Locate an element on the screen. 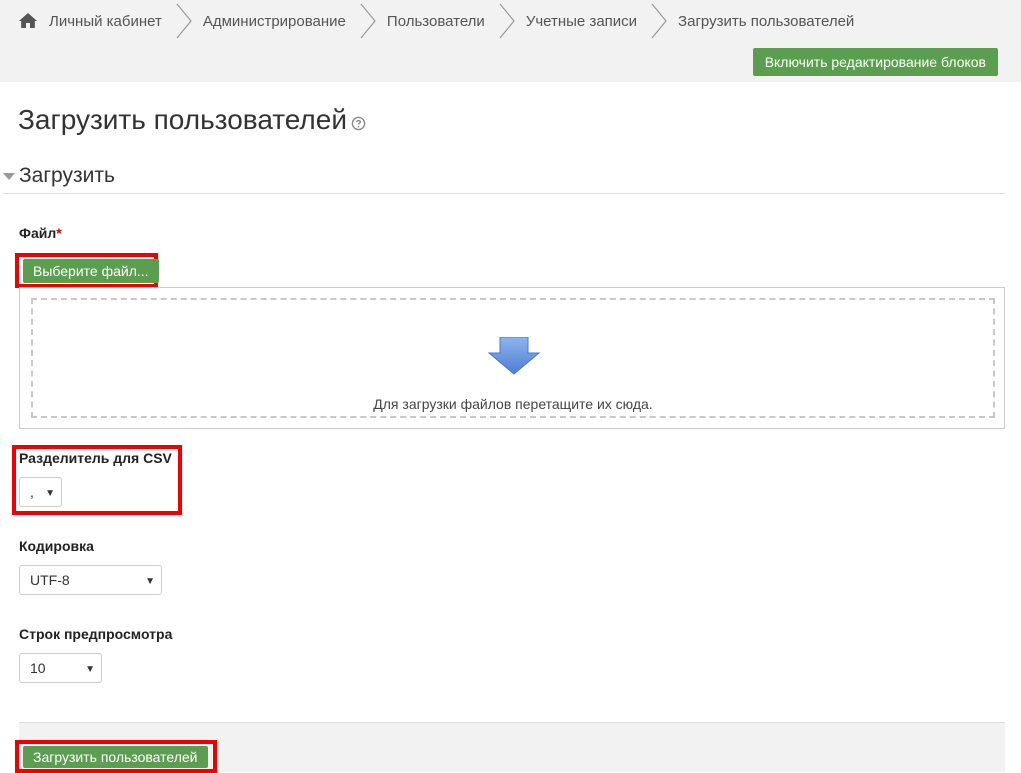 The image size is (1021, 773). dropzone-hint: Для загрузки файлов перетащите их сюда. is located at coordinates (513, 404).